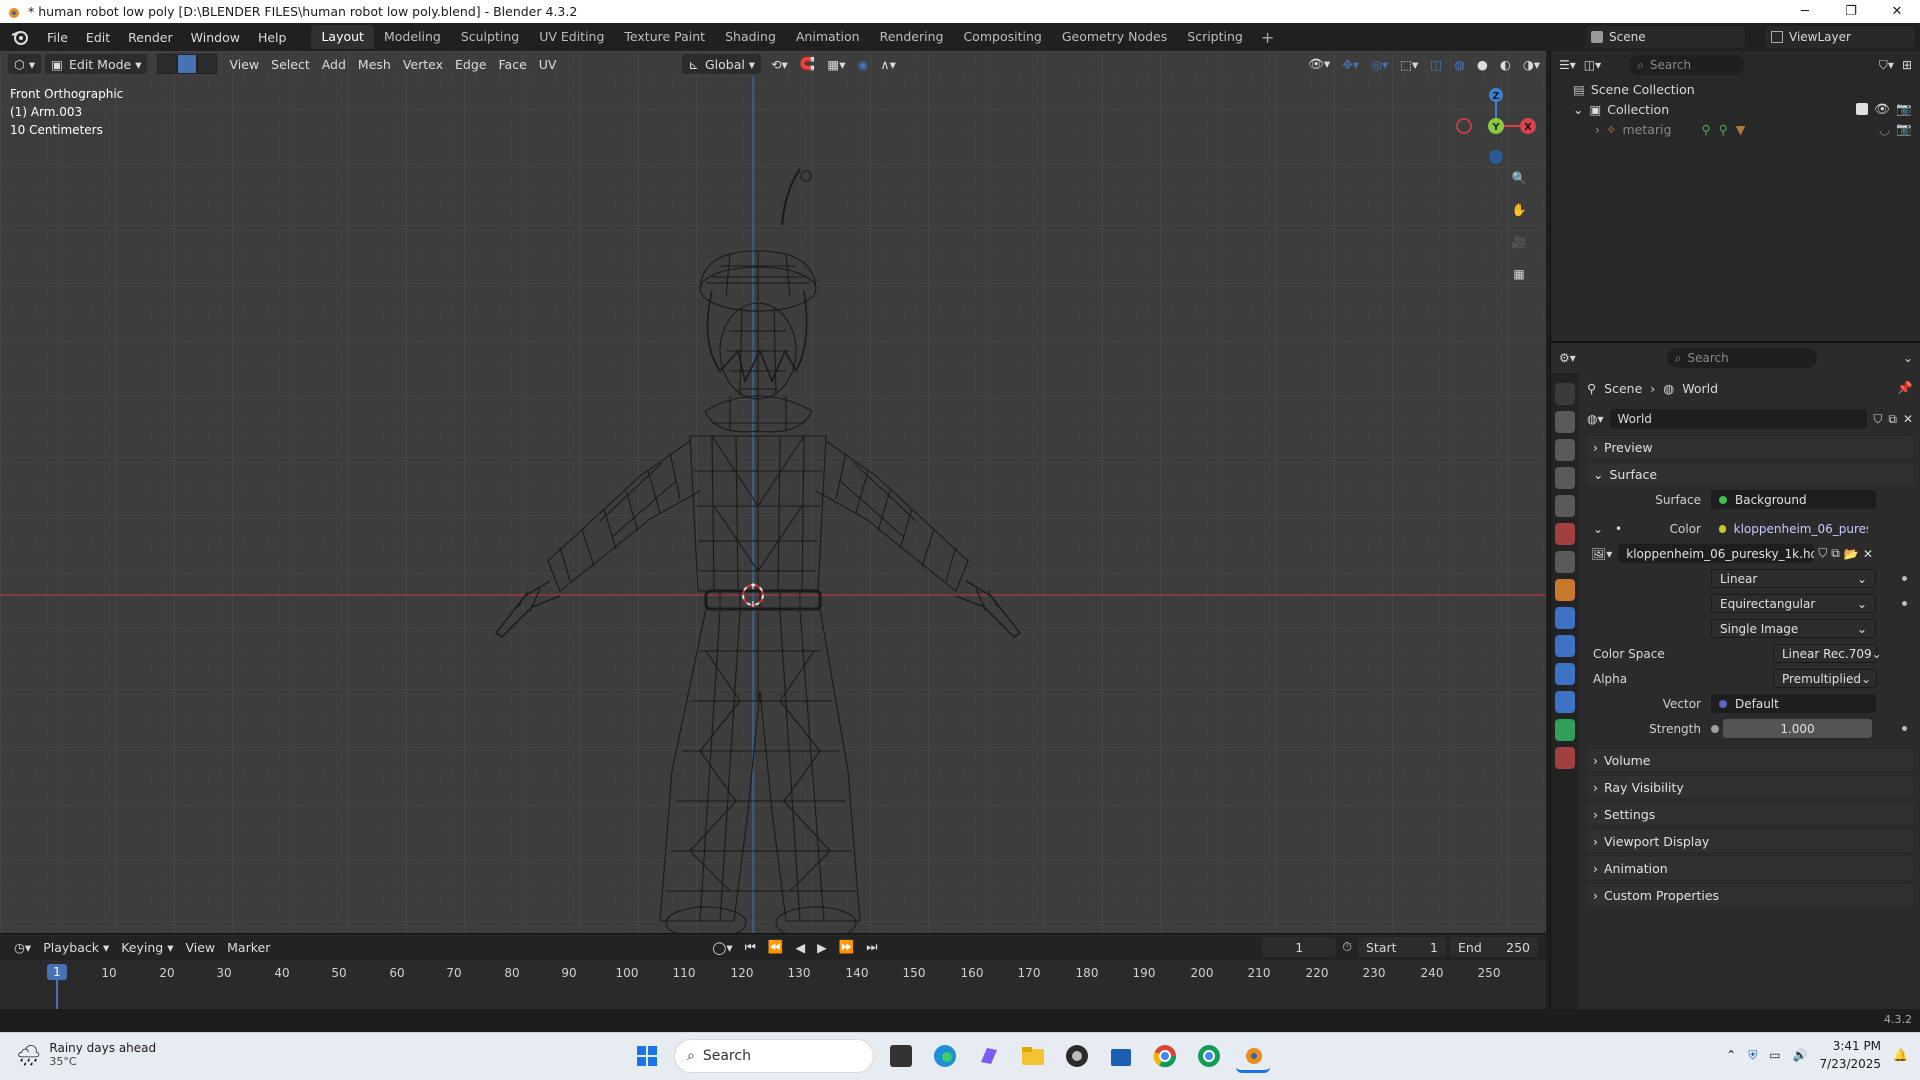  What do you see at coordinates (722, 64) in the screenshot?
I see `transform-orientation-selector: ⊾ Global ▾` at bounding box center [722, 64].